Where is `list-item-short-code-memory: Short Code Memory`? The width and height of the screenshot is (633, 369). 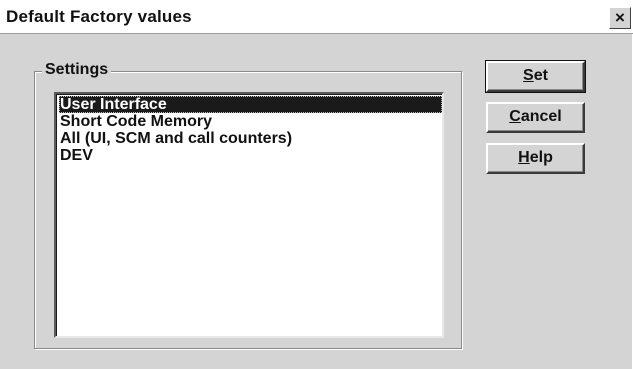 list-item-short-code-memory: Short Code Memory is located at coordinates (135, 121).